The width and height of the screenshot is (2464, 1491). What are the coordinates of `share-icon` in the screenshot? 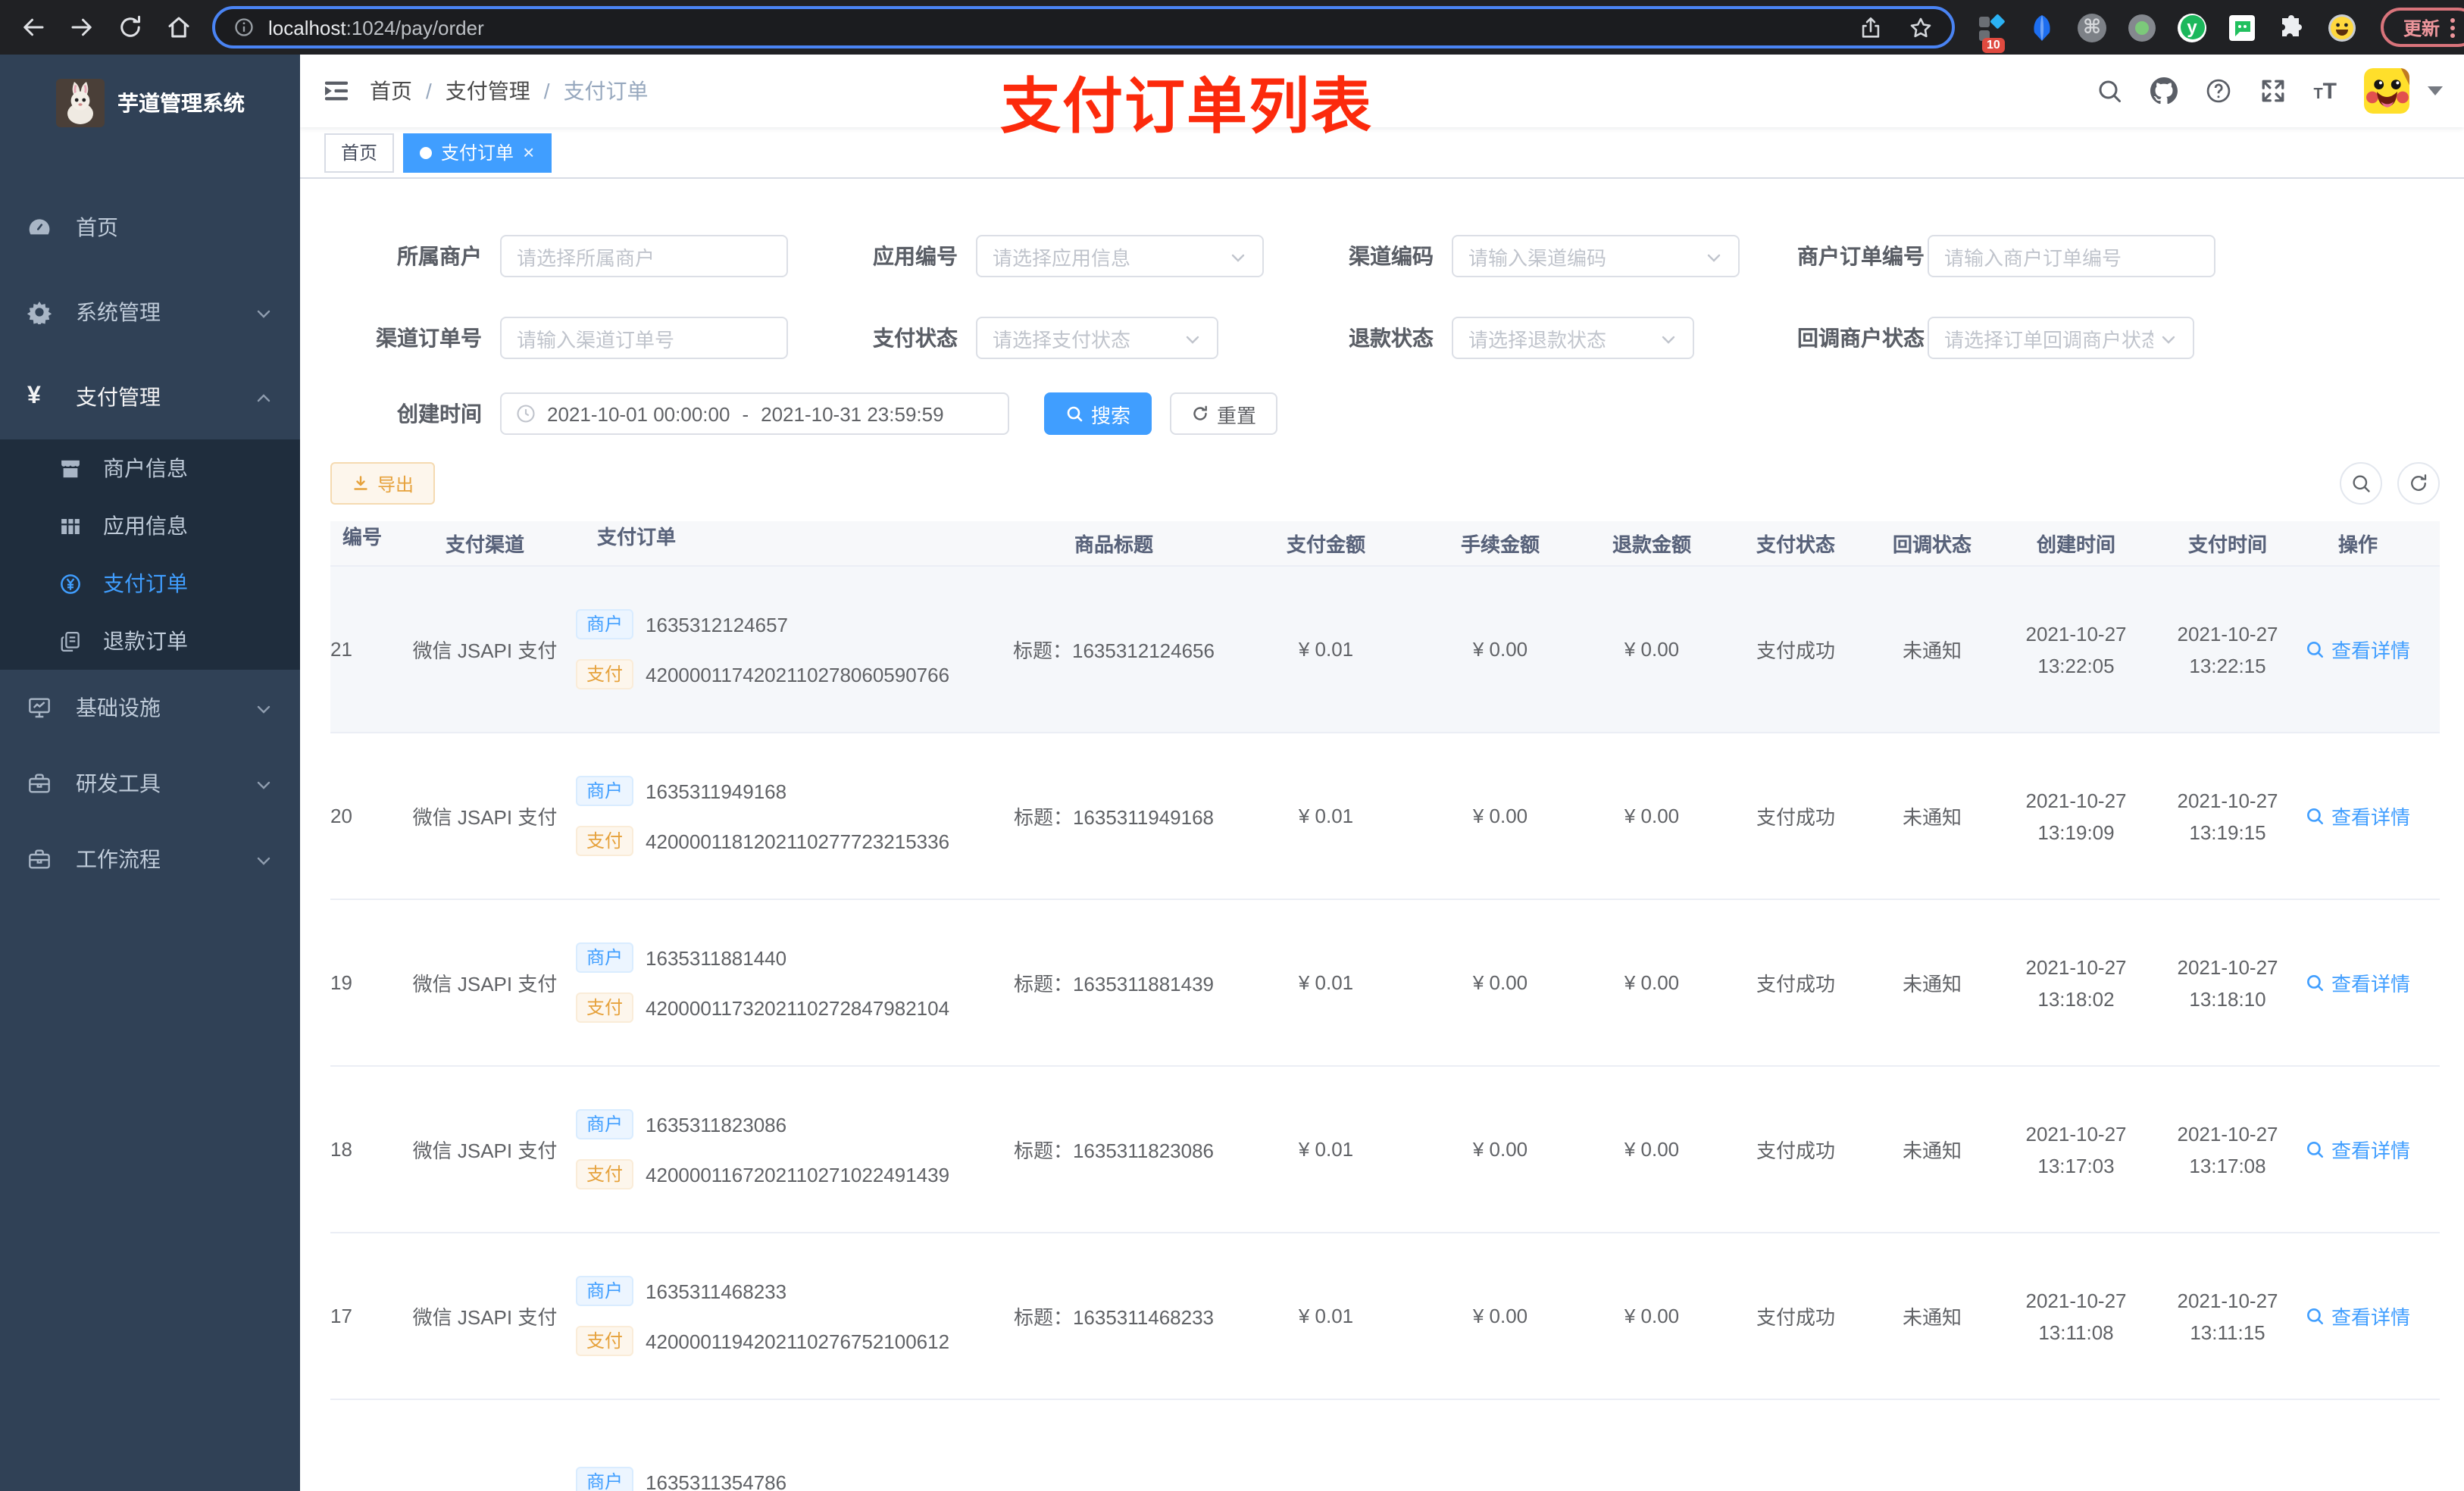 It's located at (1871, 27).